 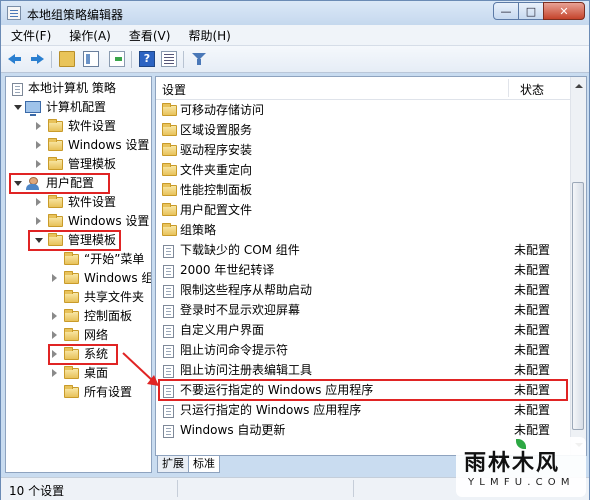 I want to click on maximize-button: □, so click(x=531, y=11).